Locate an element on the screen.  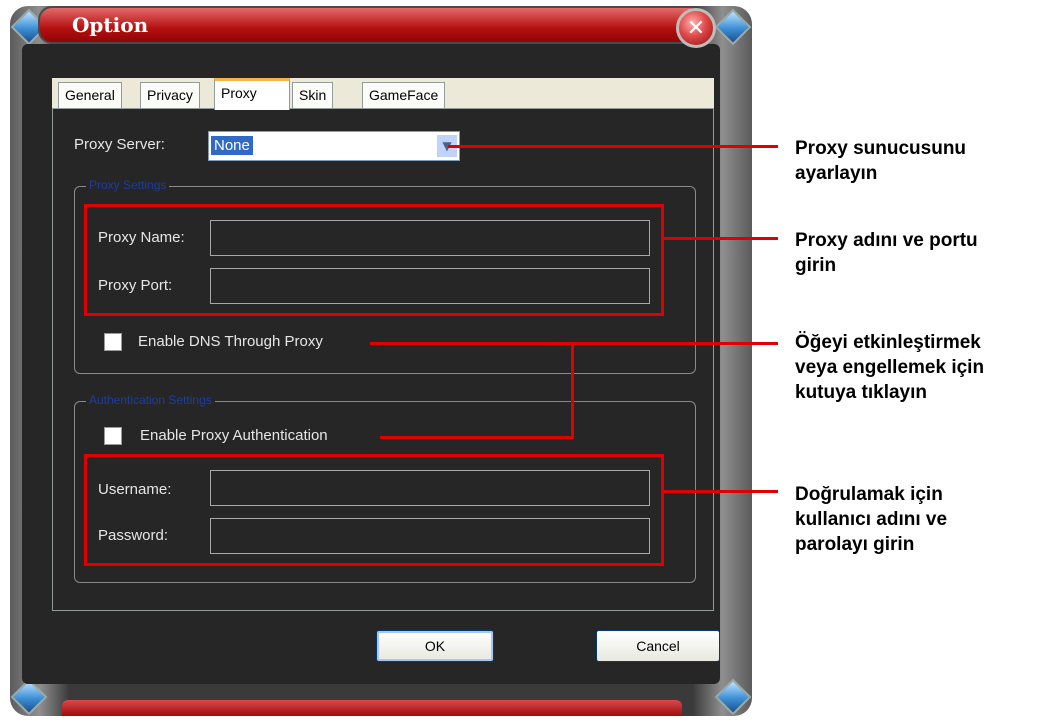
window-title: Option is located at coordinates (110, 25).